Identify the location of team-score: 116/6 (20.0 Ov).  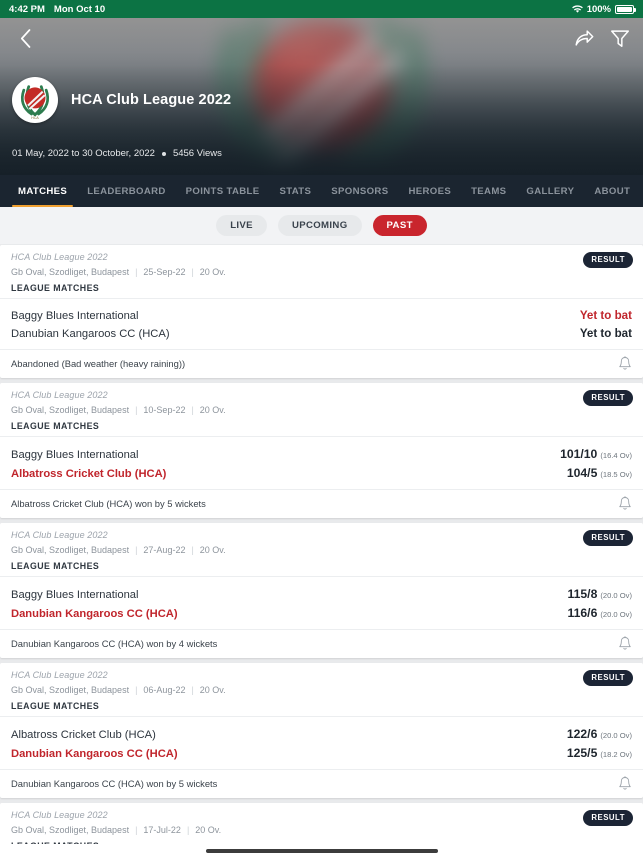
(599, 612).